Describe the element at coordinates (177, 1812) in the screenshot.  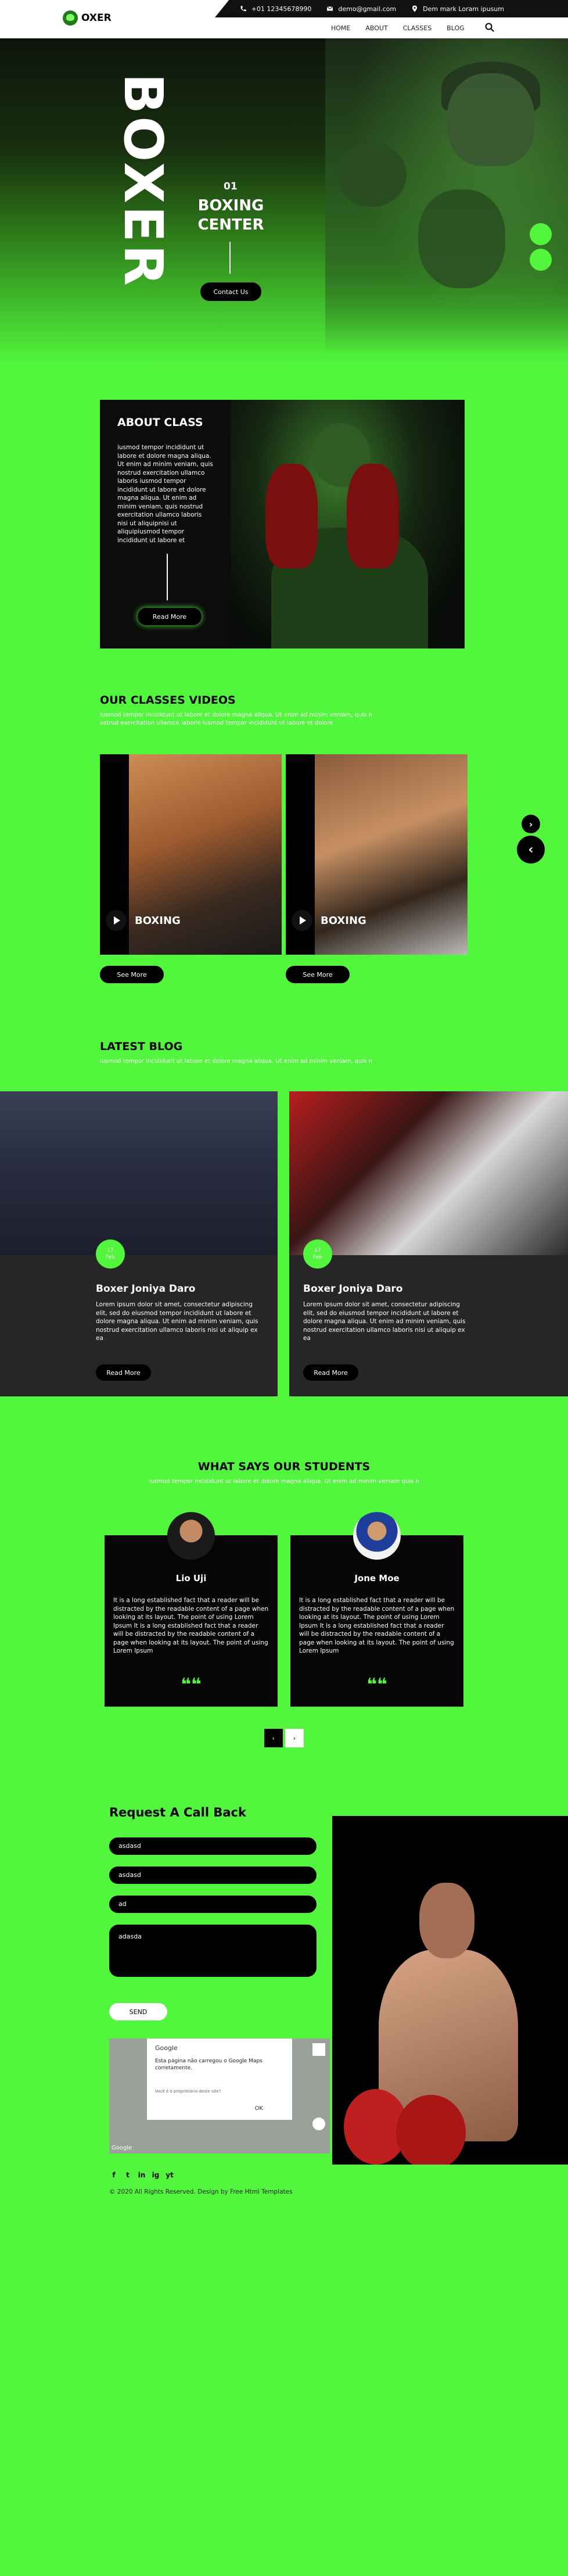
I see `callback-title: Request A Call Back` at that location.